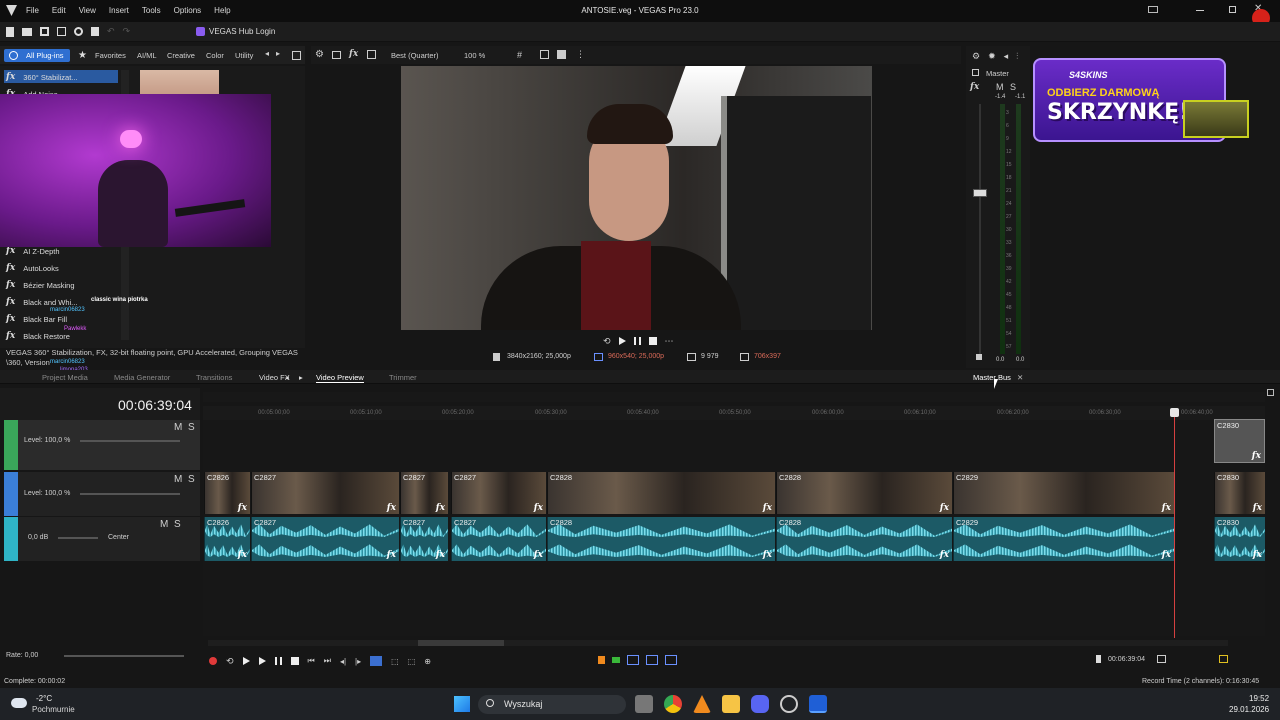 The height and width of the screenshot is (720, 1280). What do you see at coordinates (461, 643) in the screenshot?
I see `scrollbar-thumb` at bounding box center [461, 643].